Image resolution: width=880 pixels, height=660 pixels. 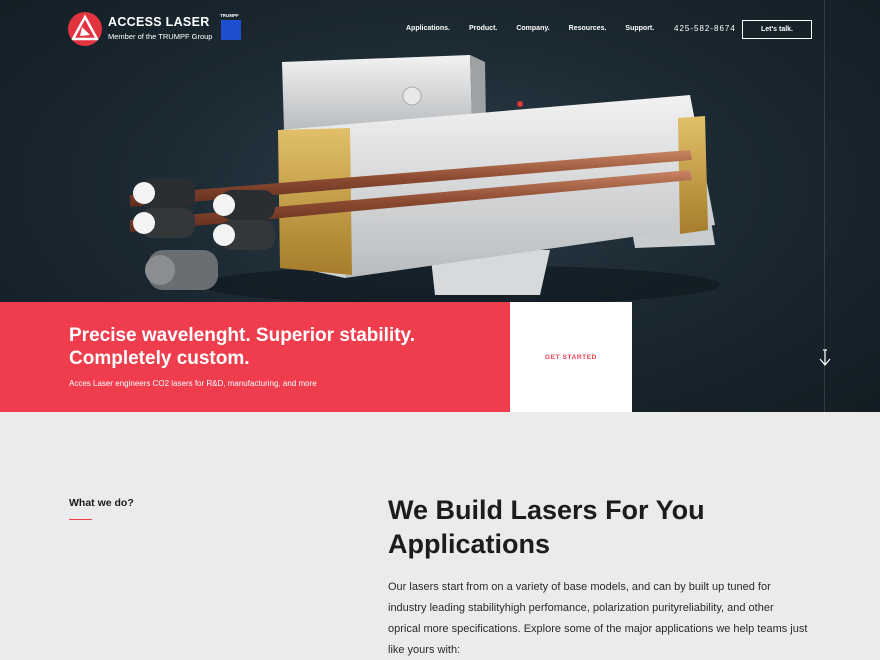 I want to click on get-started-button: GET STARTED, so click(x=571, y=357).